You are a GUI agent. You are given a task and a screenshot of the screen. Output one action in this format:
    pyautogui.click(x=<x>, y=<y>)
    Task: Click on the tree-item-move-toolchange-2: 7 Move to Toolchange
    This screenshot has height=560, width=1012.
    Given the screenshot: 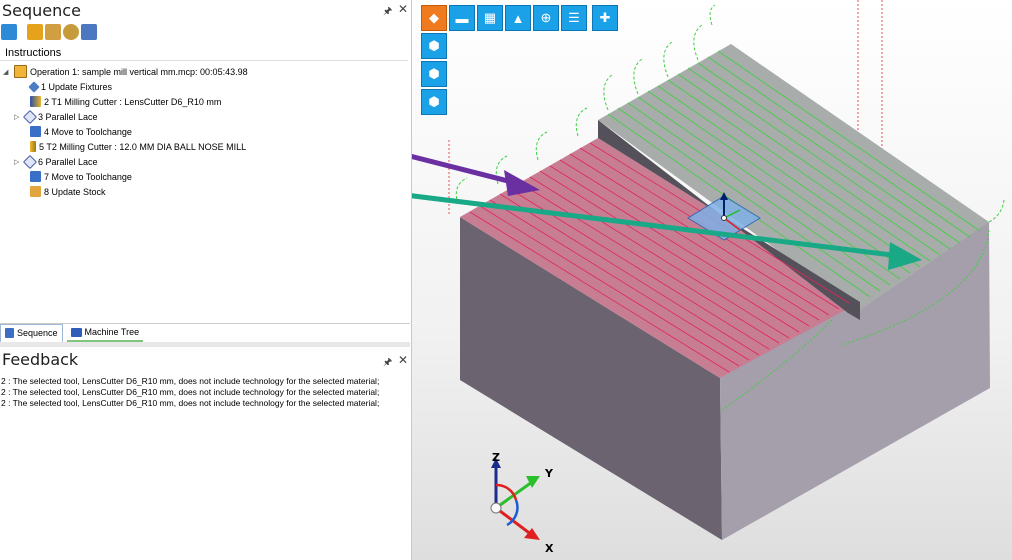 What is the action you would take?
    pyautogui.click(x=81, y=176)
    